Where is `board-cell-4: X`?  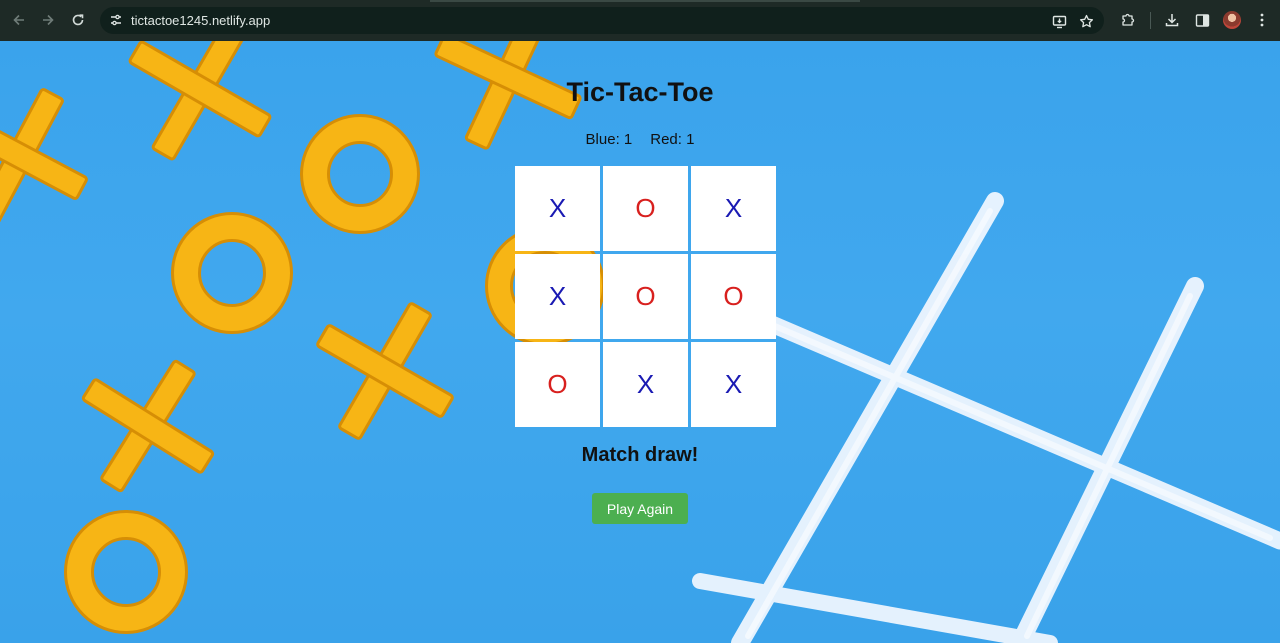 board-cell-4: X is located at coordinates (557, 296).